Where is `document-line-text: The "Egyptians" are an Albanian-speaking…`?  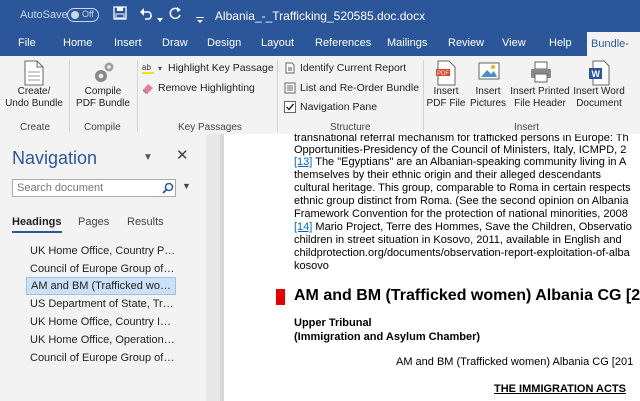
document-line-text: The "Egyptians" are an Albanian-speaking… is located at coordinates (471, 162).